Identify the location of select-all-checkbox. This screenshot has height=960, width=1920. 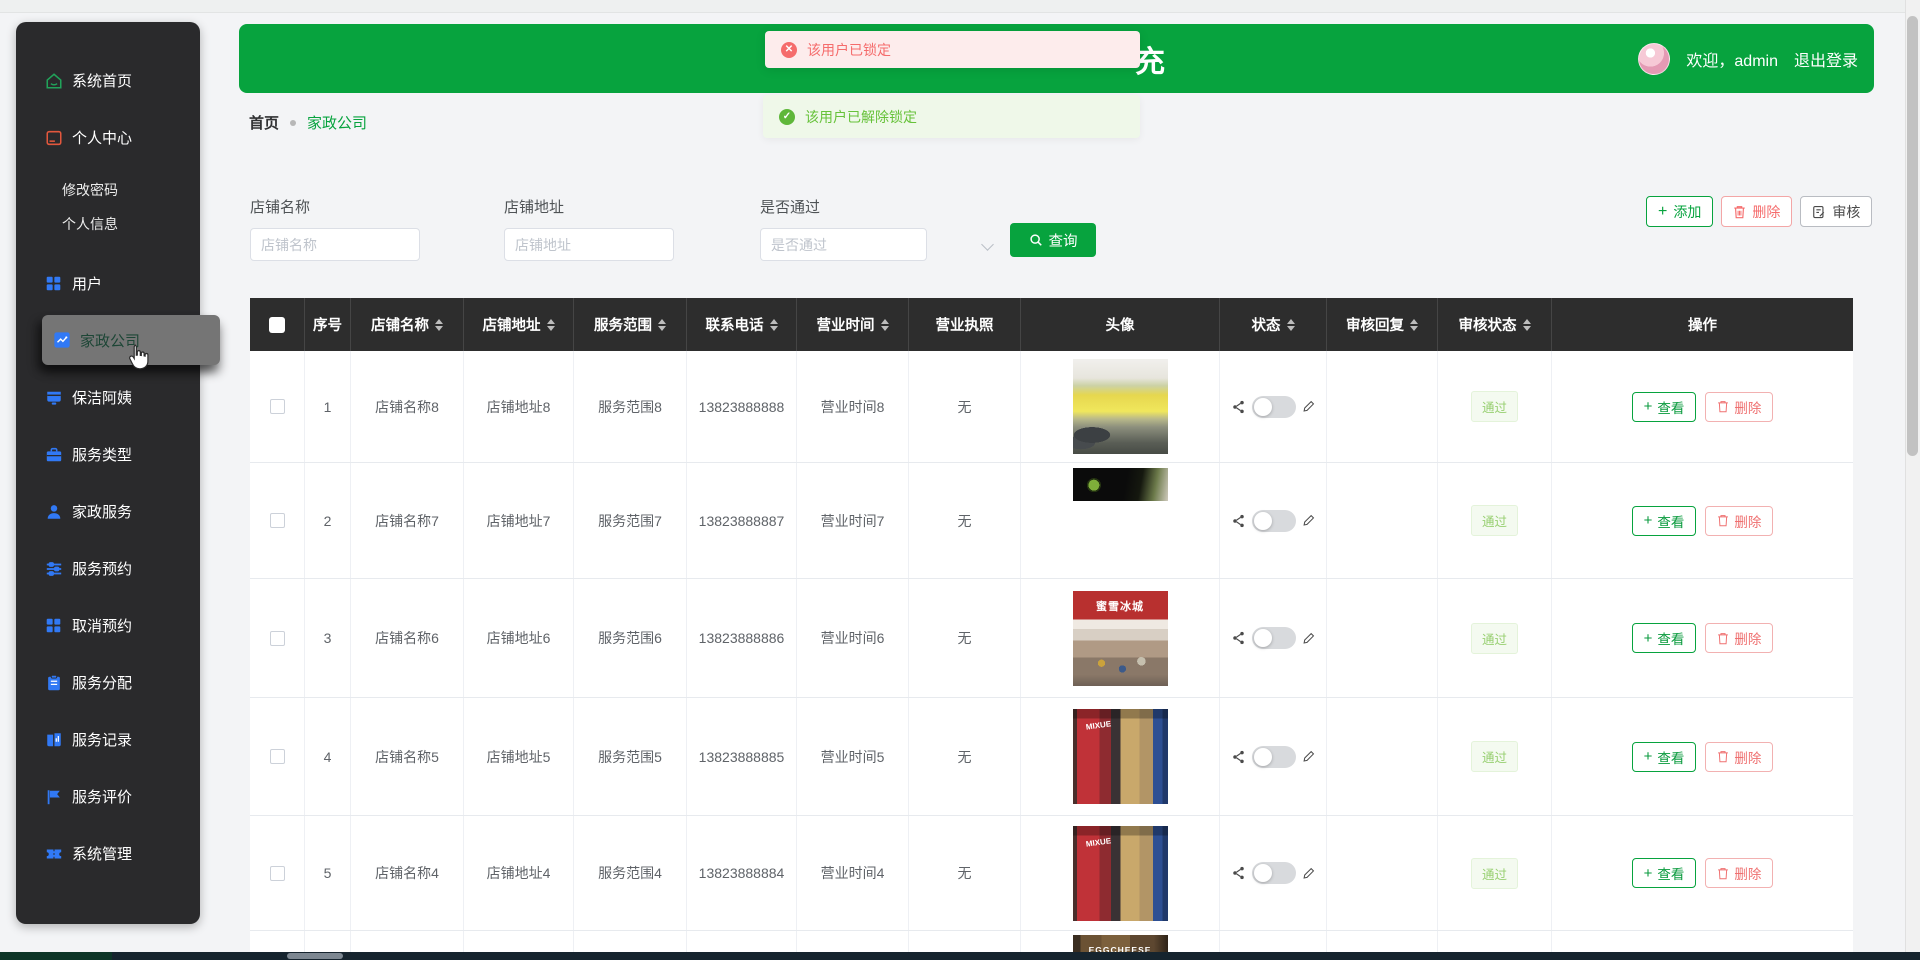
(277, 324).